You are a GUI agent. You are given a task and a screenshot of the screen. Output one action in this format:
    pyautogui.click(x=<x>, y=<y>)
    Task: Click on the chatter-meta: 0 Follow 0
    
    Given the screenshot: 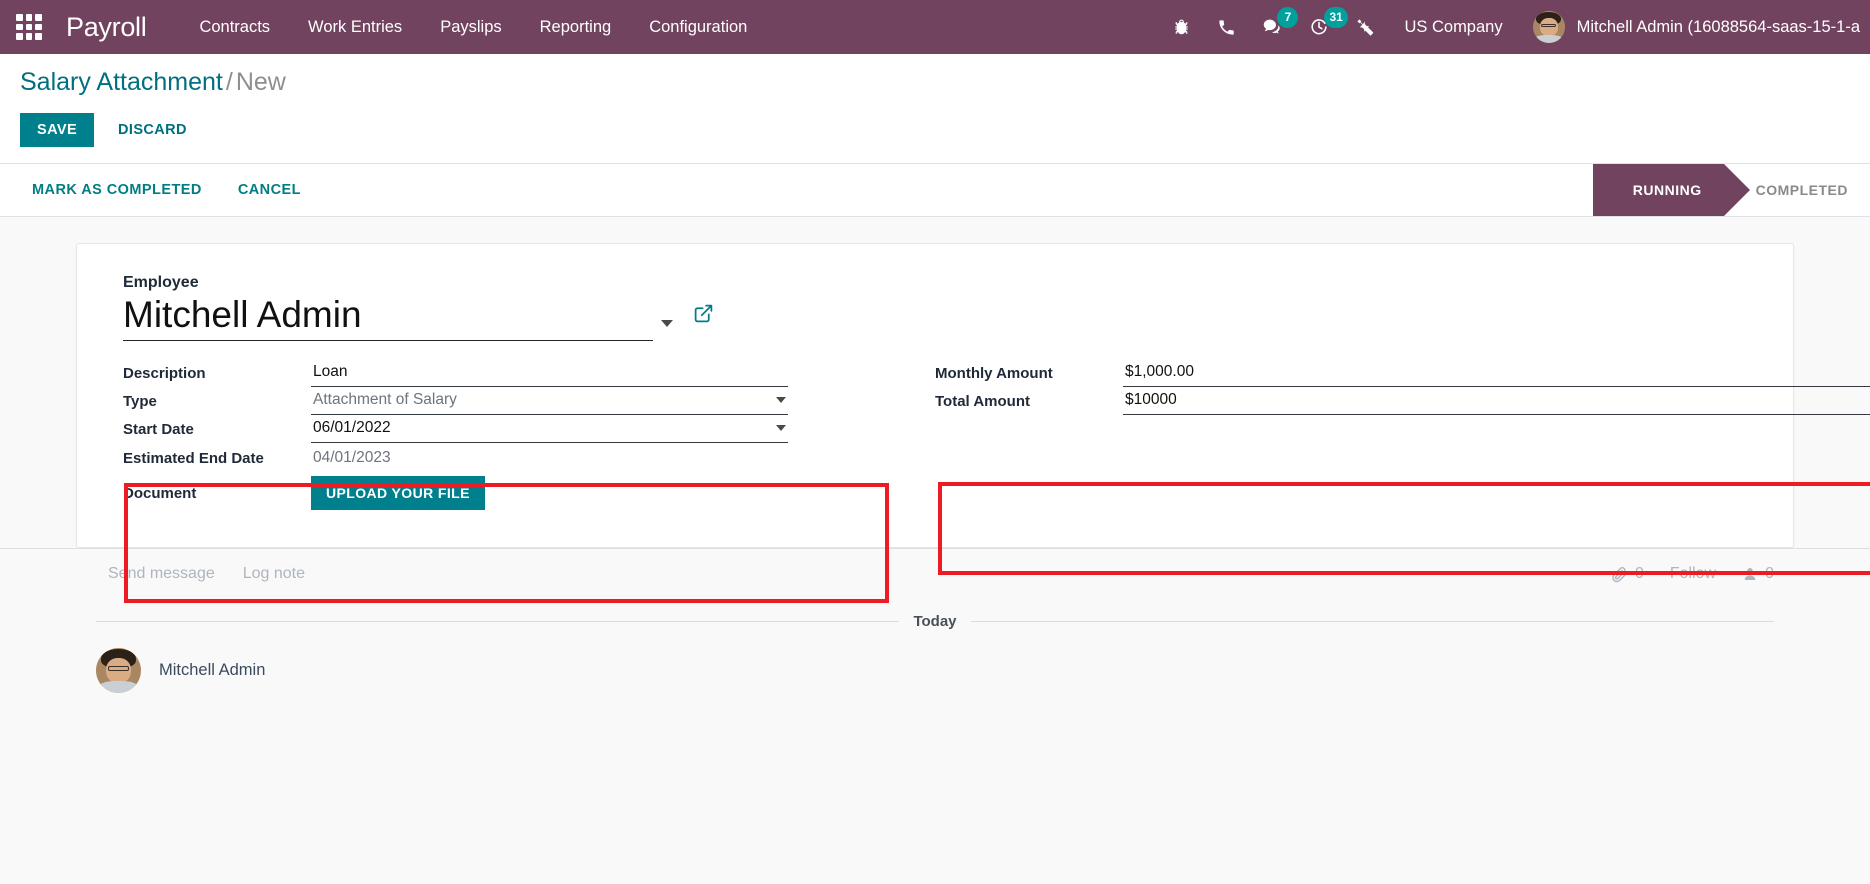 What is the action you would take?
    pyautogui.click(x=1717, y=574)
    